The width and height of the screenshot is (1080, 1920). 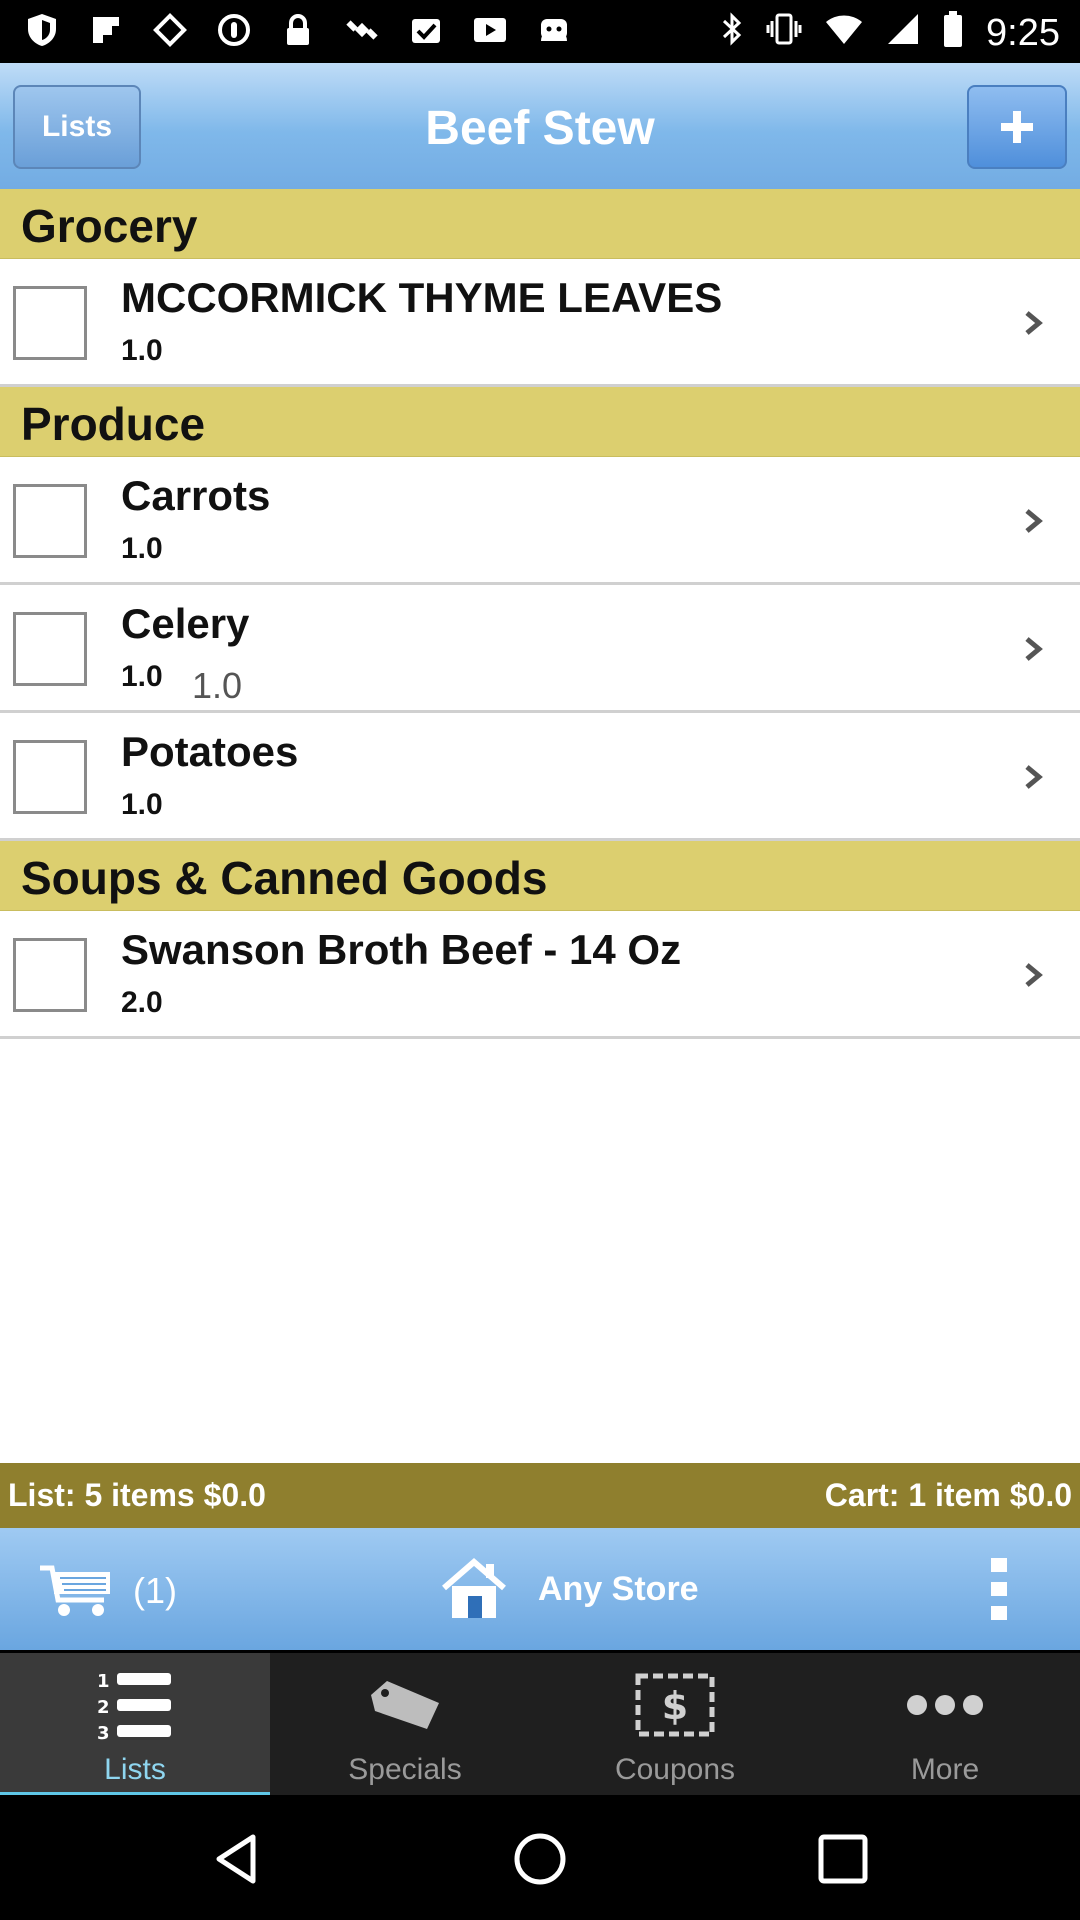 I want to click on list-item: MCCORMICK THYME LEAVES 1.0, so click(x=540, y=323).